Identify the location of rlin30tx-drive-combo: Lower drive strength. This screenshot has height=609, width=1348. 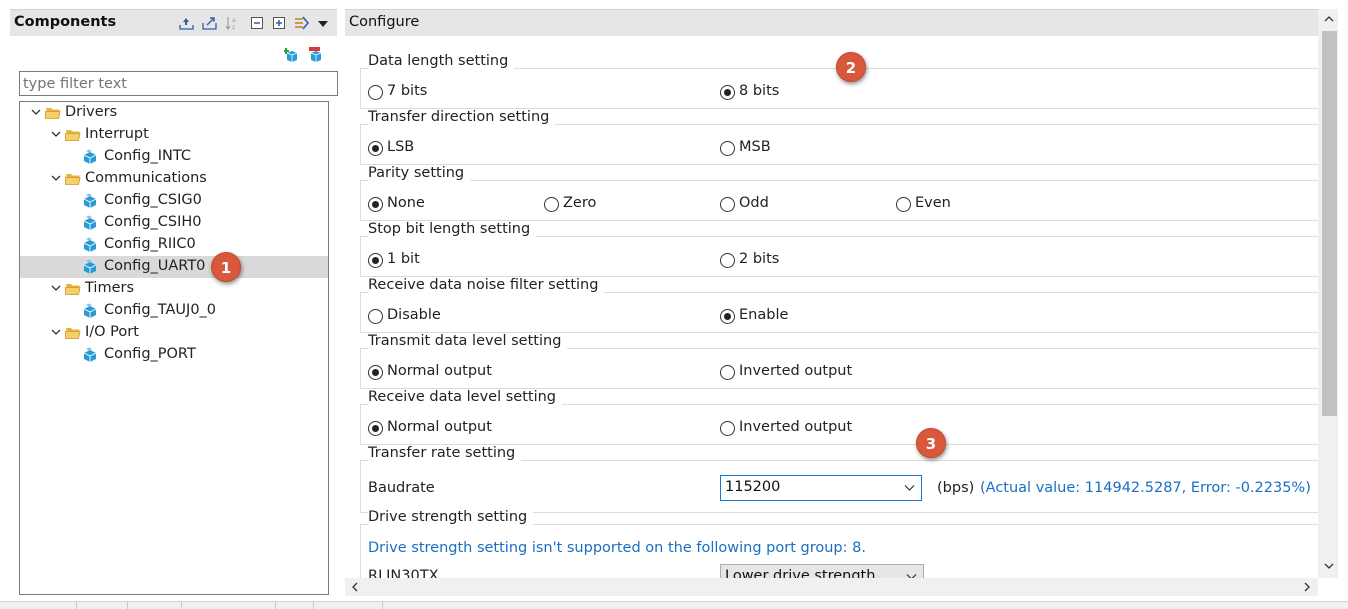
(822, 571).